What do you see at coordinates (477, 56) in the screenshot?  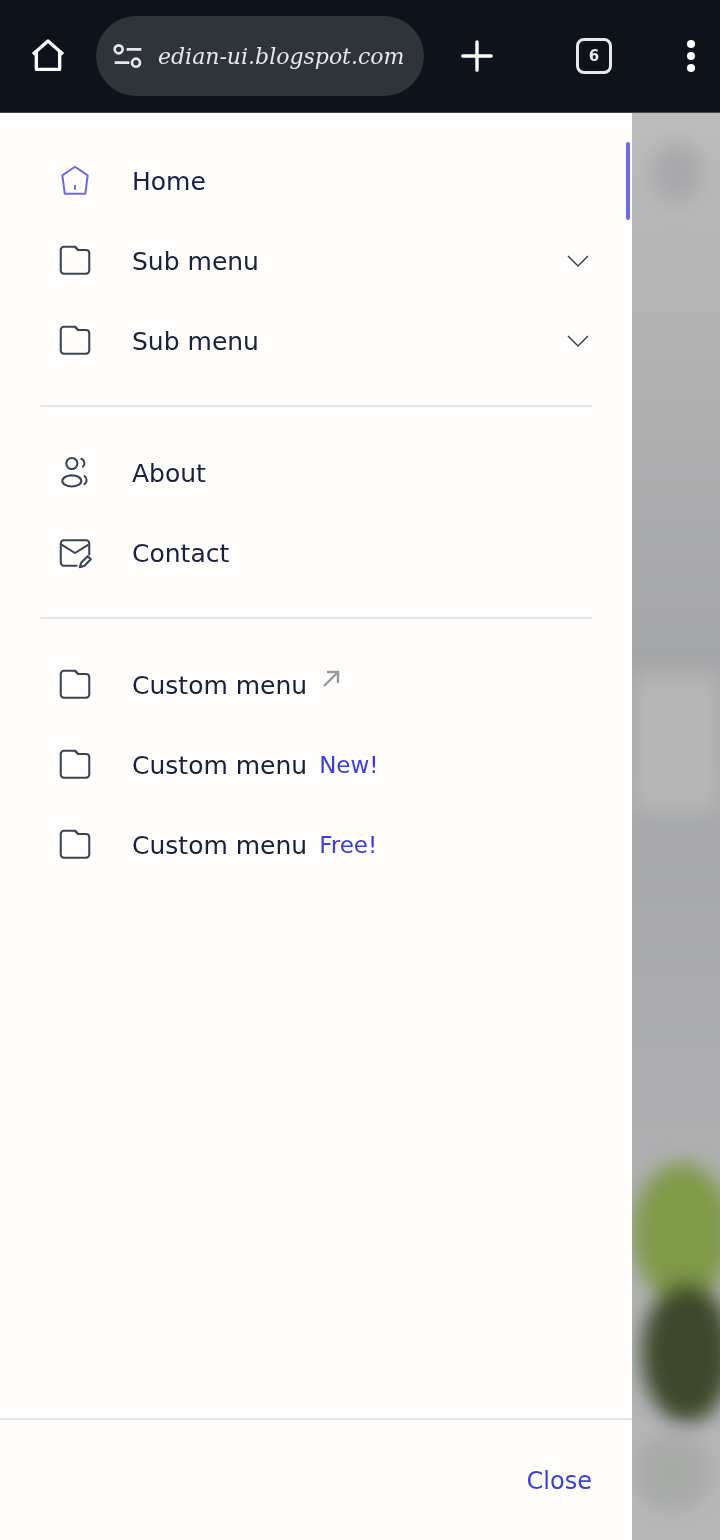 I see `new-tab-icon` at bounding box center [477, 56].